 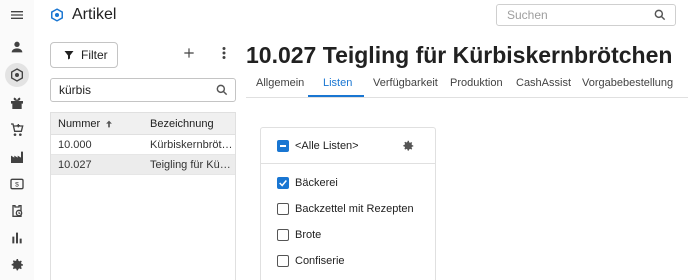 What do you see at coordinates (283, 146) in the screenshot?
I see `all-lists-checkbox` at bounding box center [283, 146].